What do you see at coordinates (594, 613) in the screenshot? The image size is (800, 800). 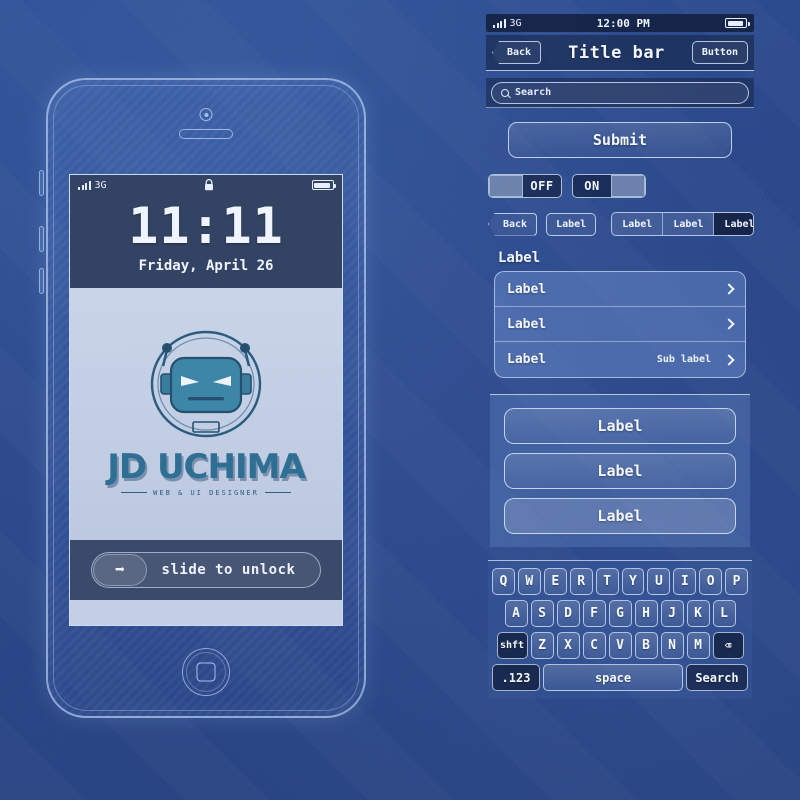 I see `key-F: F` at bounding box center [594, 613].